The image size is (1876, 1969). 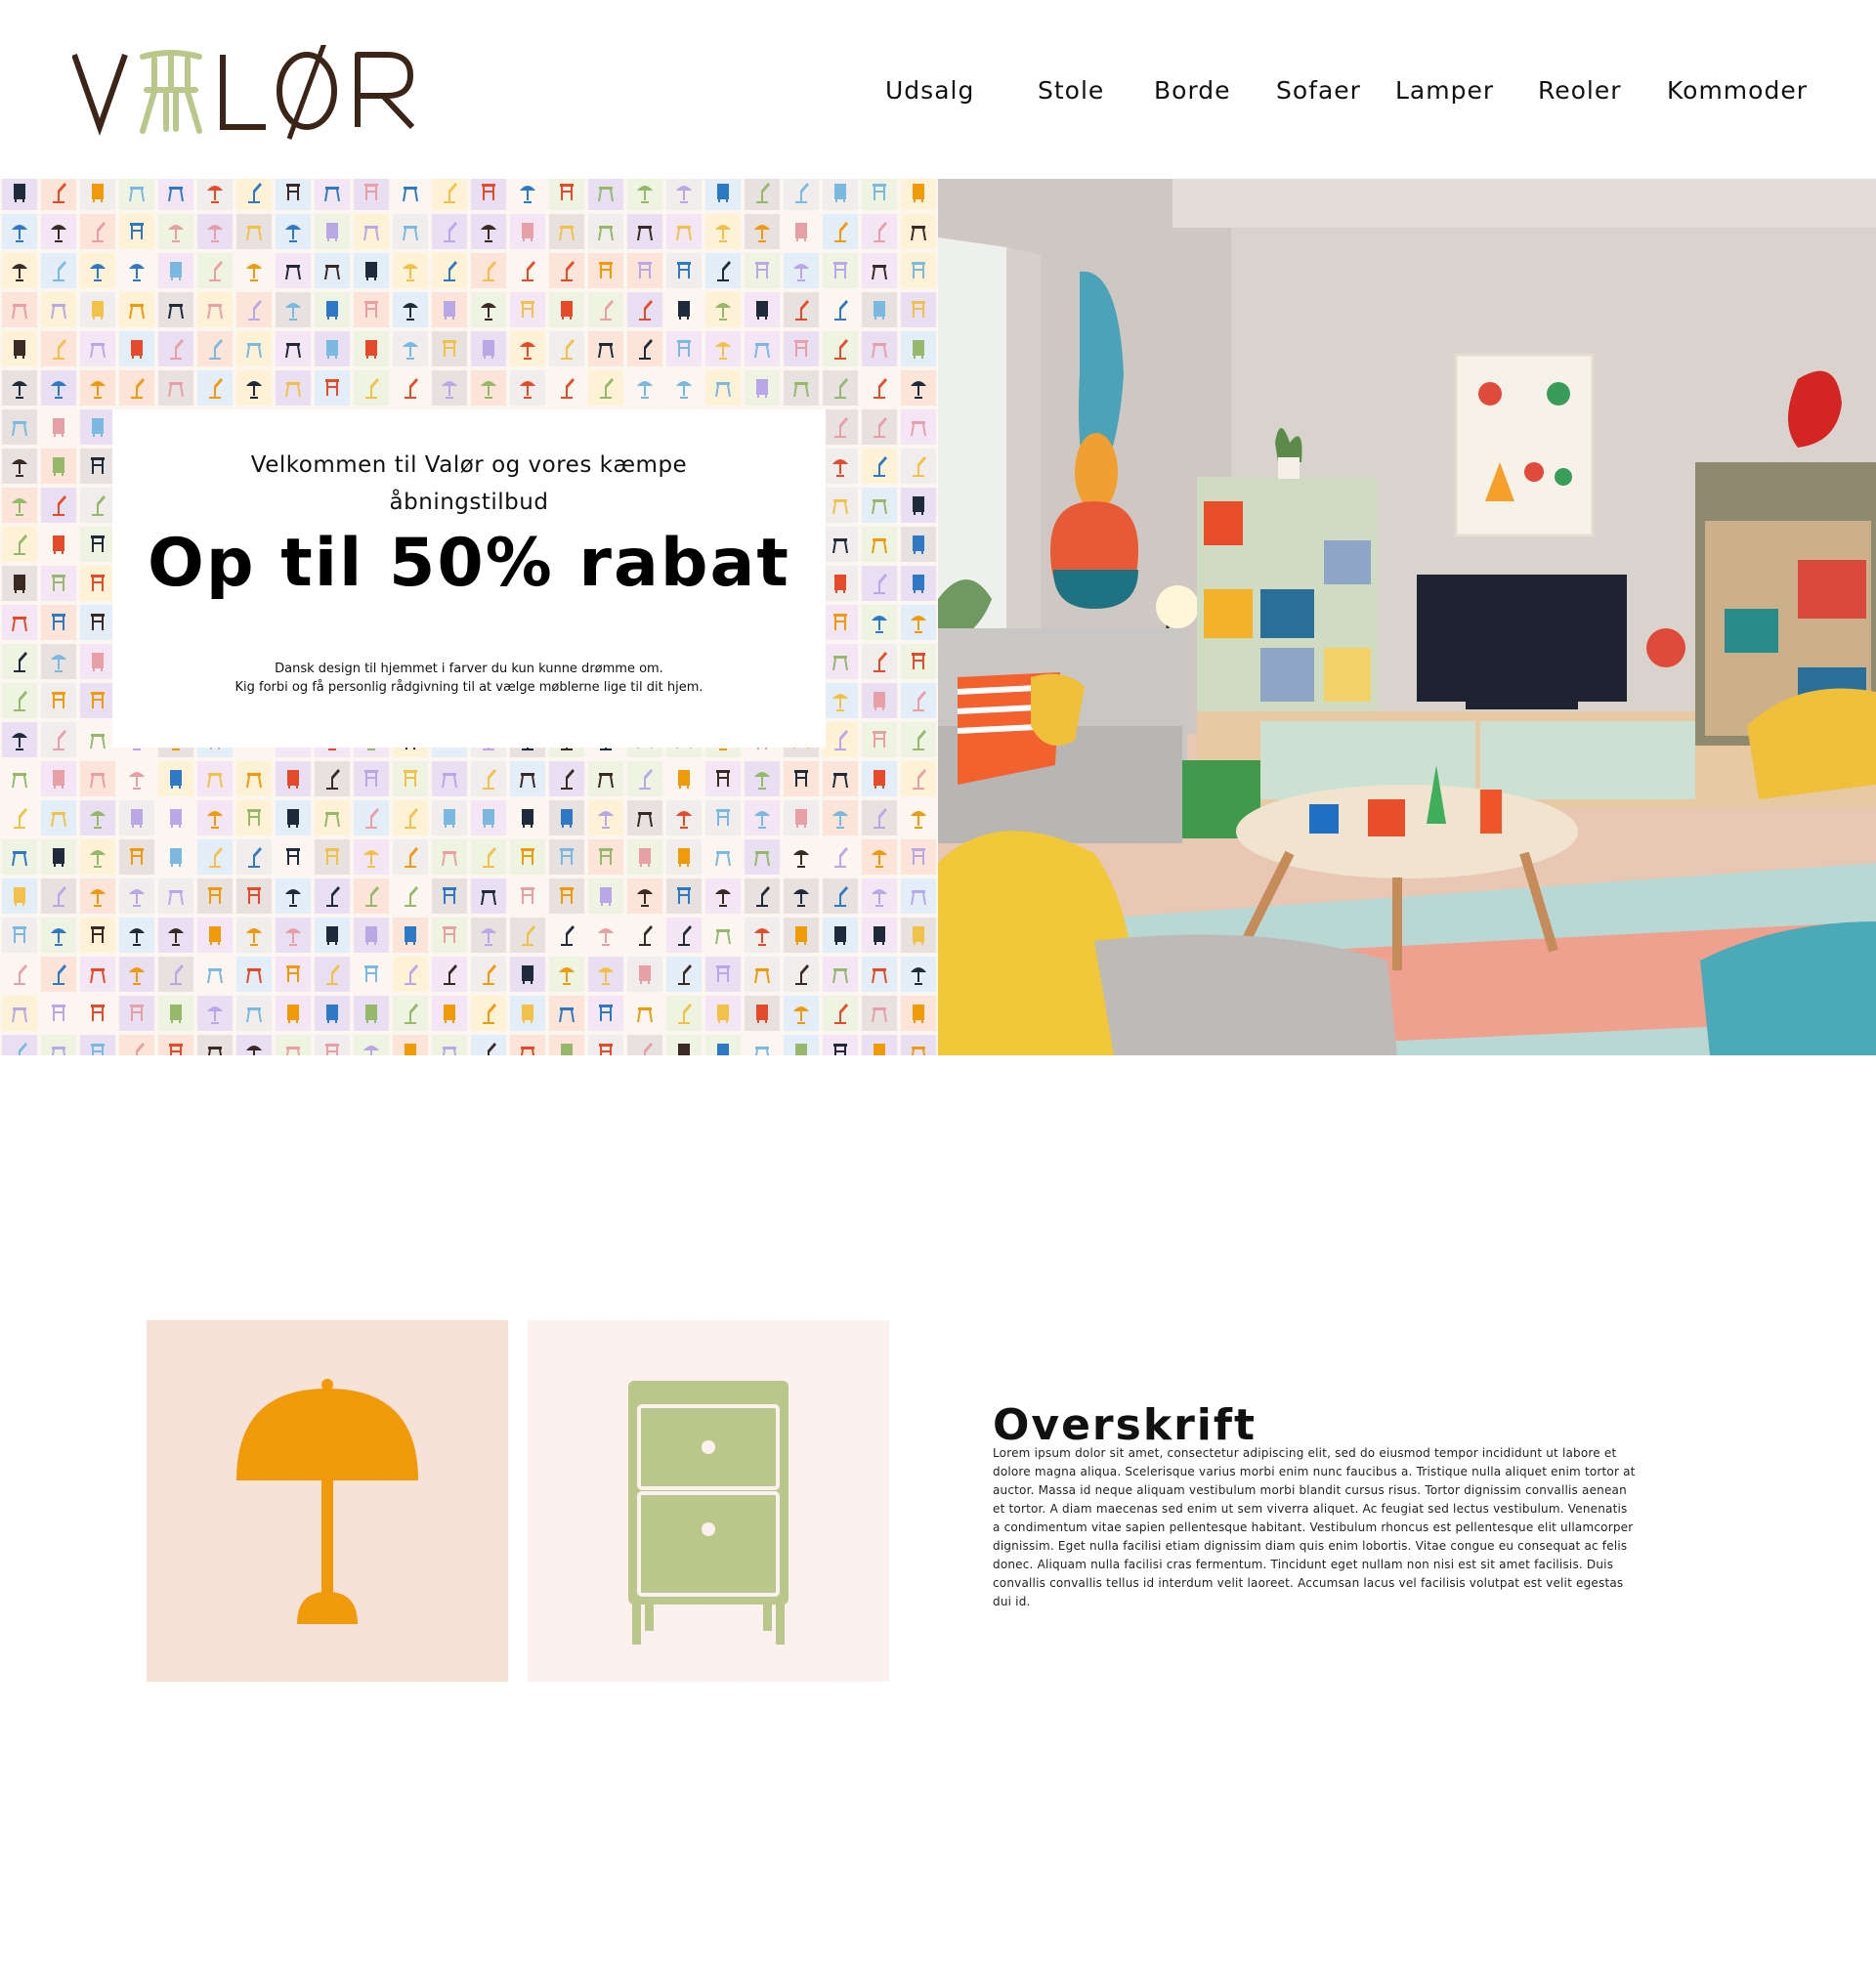 What do you see at coordinates (929, 90) in the screenshot?
I see `nav-item-udsalg: Udsalg` at bounding box center [929, 90].